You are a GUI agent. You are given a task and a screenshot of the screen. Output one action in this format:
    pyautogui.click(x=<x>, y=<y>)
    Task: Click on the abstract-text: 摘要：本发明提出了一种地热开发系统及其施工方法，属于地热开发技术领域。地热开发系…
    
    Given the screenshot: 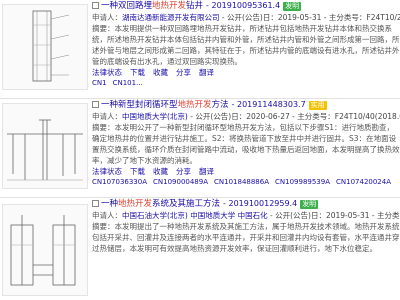 What is the action you would take?
    pyautogui.click(x=246, y=237)
    